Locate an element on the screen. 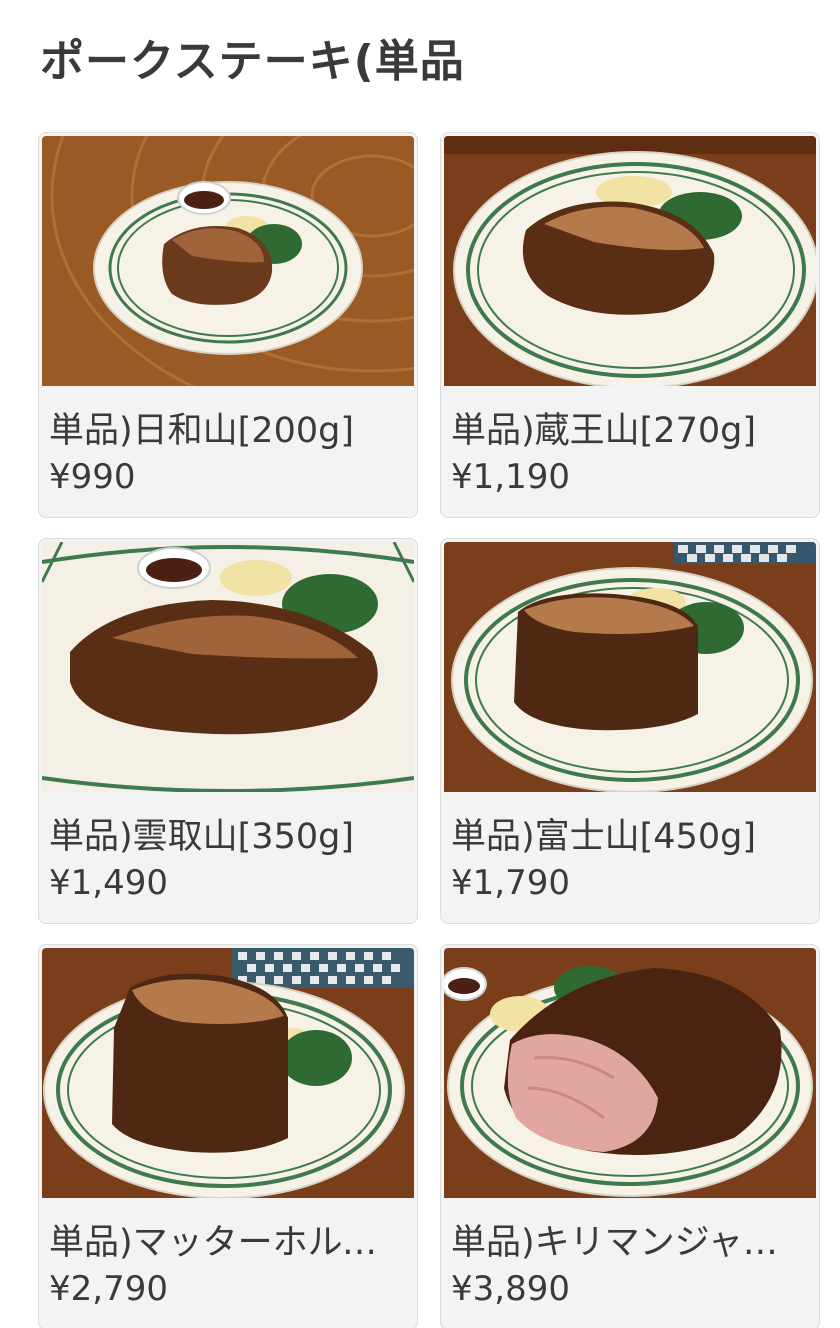 This screenshot has width=840, height=1328. product-name: 単品)蔵王山[270g] is located at coordinates (603, 431).